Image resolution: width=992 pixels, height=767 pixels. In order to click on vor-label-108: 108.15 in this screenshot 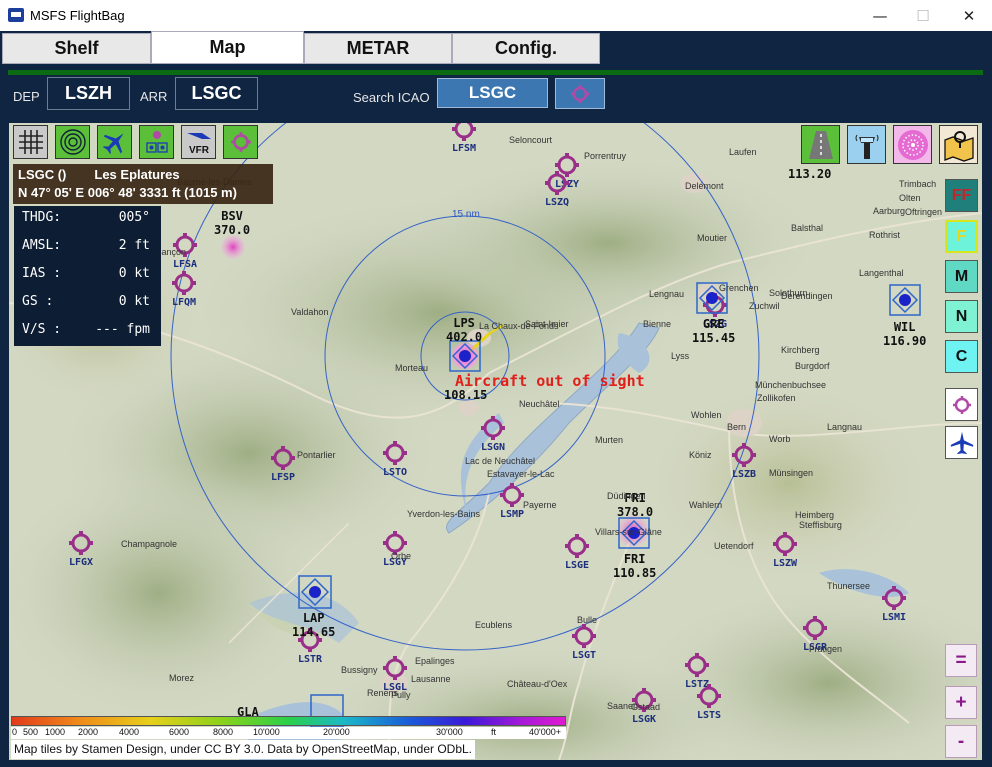, I will do `click(466, 395)`.